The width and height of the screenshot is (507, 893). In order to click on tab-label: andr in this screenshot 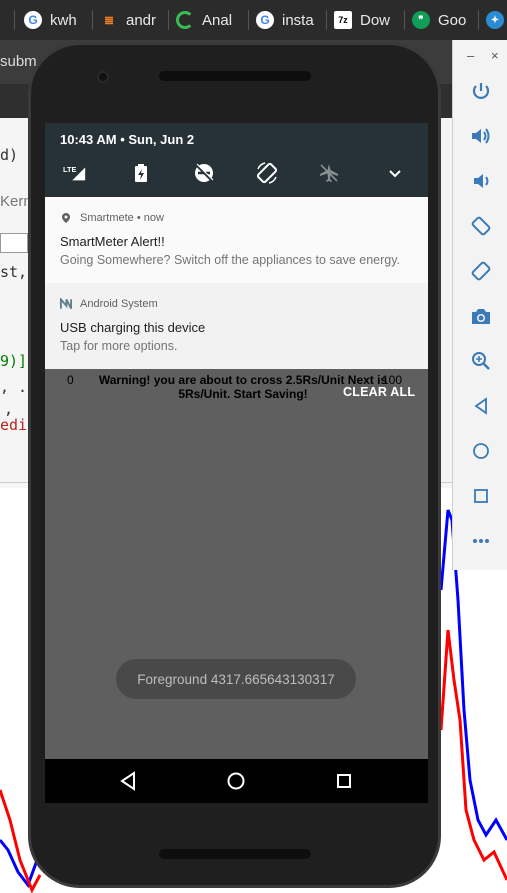, I will do `click(141, 20)`.